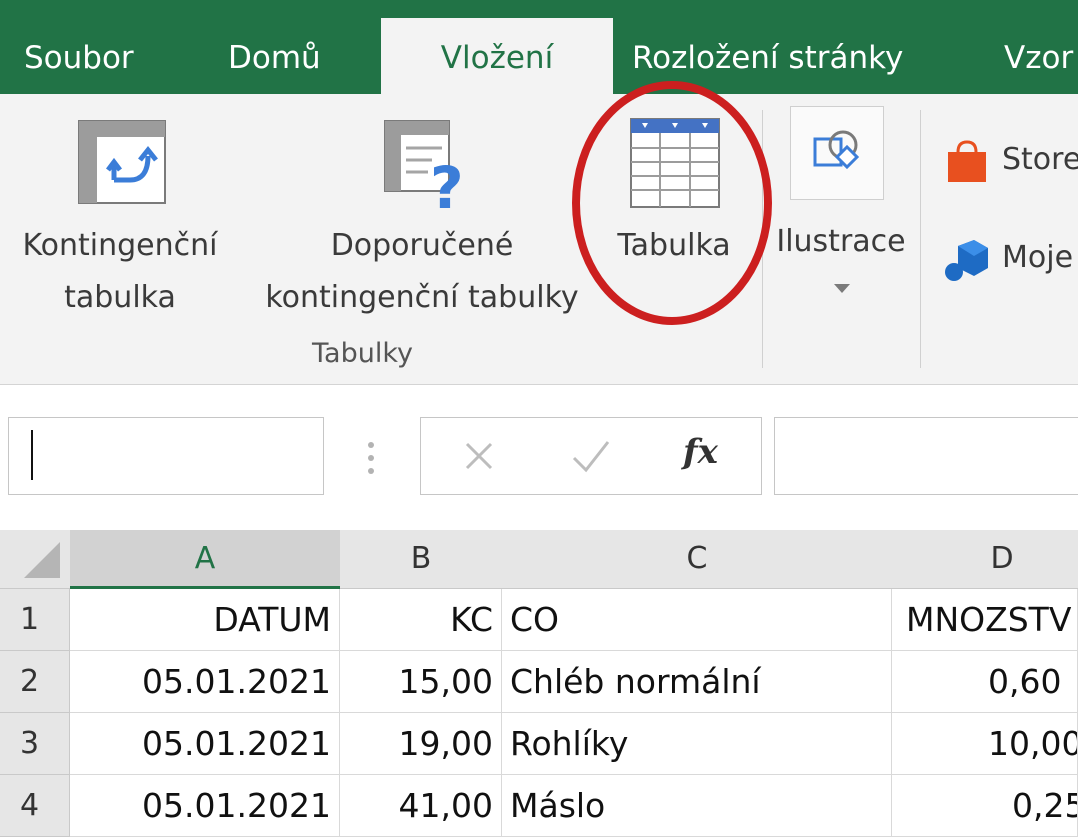 This screenshot has width=1078, height=837. What do you see at coordinates (422, 245) in the screenshot?
I see `recommended-pivot-label-1: Doporučené` at bounding box center [422, 245].